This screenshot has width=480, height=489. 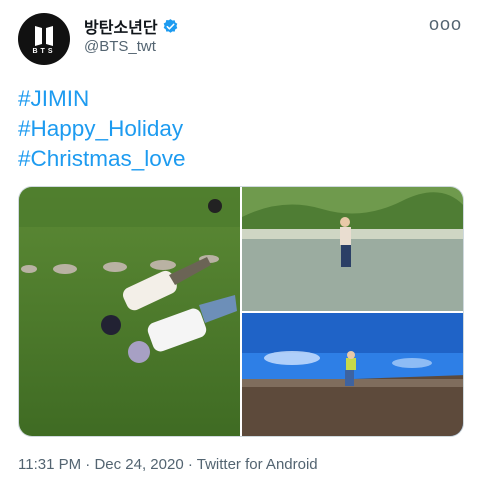 I want to click on photo-sitting-on-roof, so click(x=352, y=374).